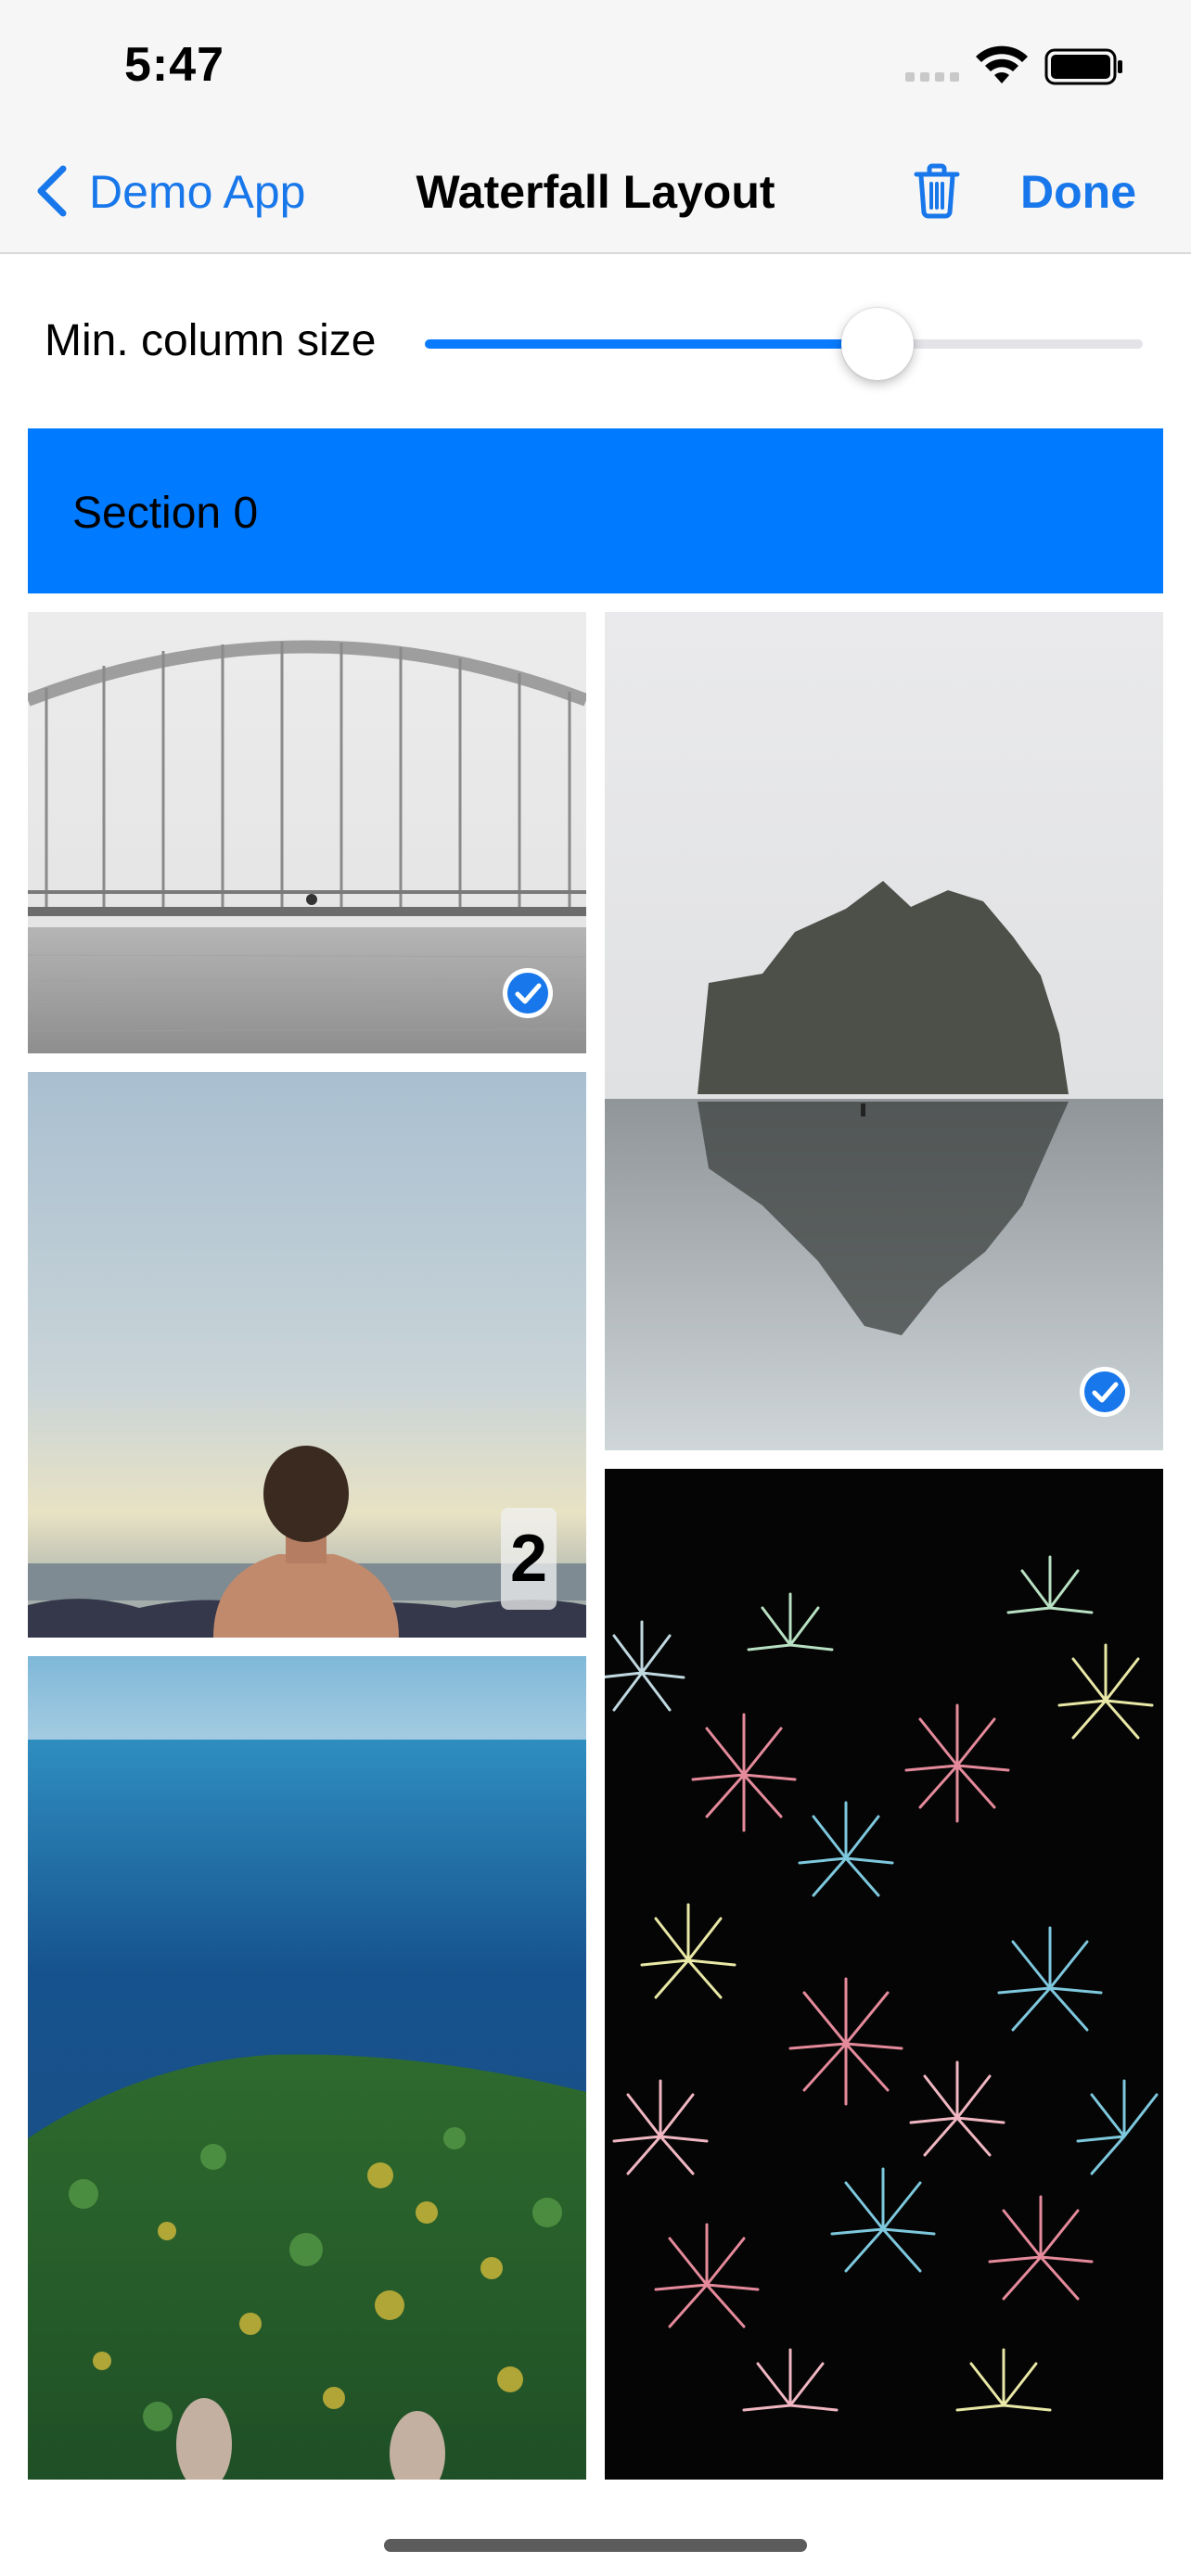 The height and width of the screenshot is (2576, 1191). What do you see at coordinates (529, 1559) in the screenshot?
I see `count-badge: 2` at bounding box center [529, 1559].